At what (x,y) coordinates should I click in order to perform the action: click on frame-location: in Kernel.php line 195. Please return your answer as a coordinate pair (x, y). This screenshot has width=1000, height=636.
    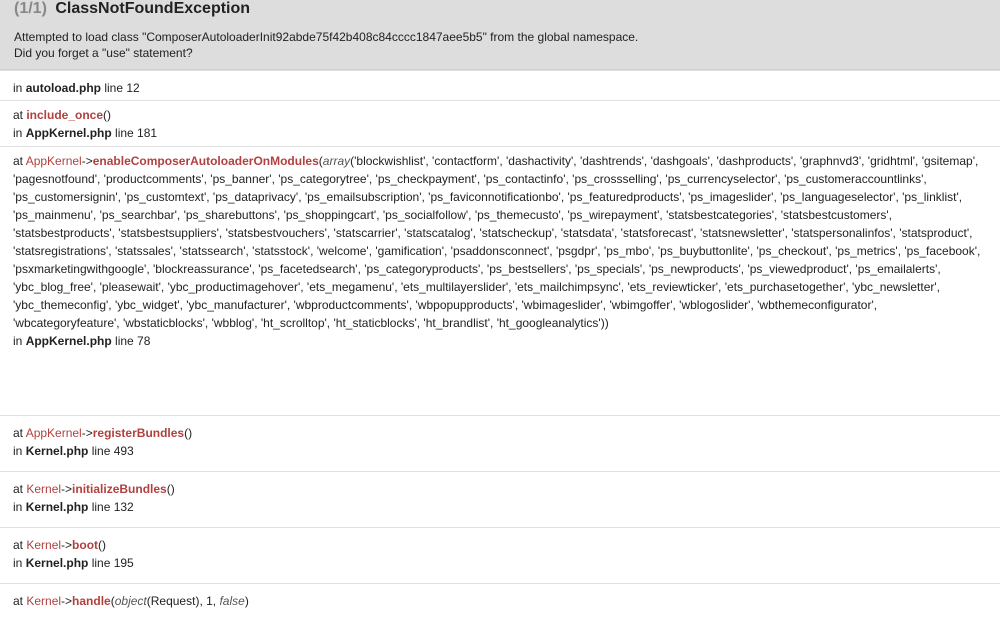
    Looking at the image, I should click on (500, 563).